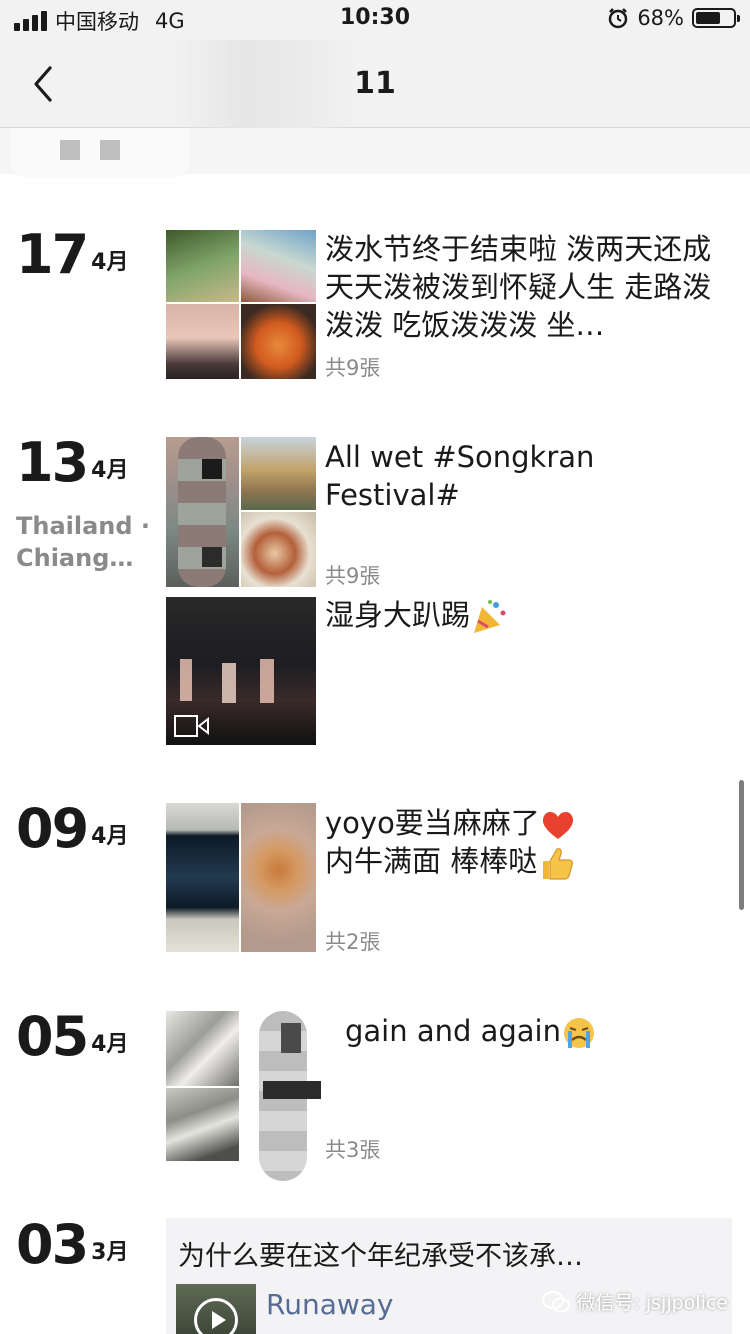 This screenshot has height=1334, width=750. I want to click on alarm-icon, so click(618, 18).